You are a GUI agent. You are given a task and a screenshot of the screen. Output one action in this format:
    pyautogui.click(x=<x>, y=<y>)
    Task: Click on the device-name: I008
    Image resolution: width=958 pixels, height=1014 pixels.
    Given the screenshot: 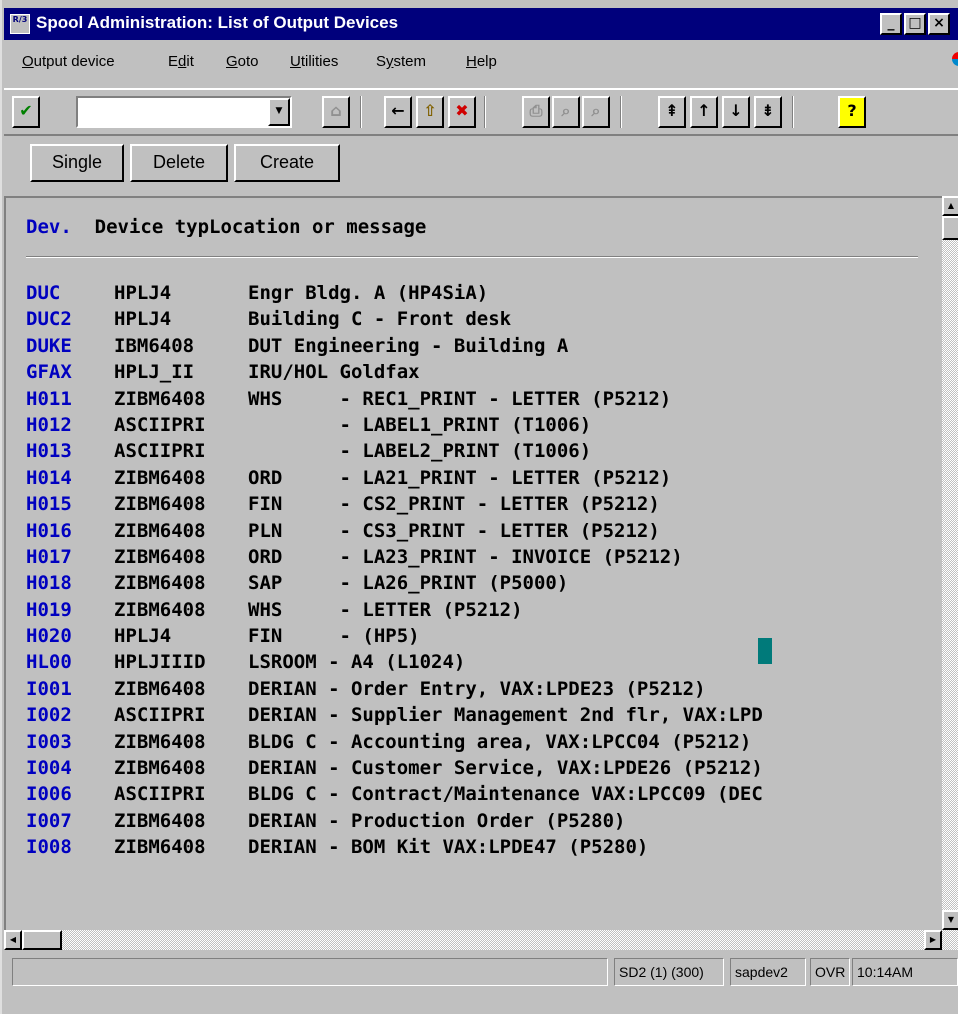 What is the action you would take?
    pyautogui.click(x=70, y=847)
    